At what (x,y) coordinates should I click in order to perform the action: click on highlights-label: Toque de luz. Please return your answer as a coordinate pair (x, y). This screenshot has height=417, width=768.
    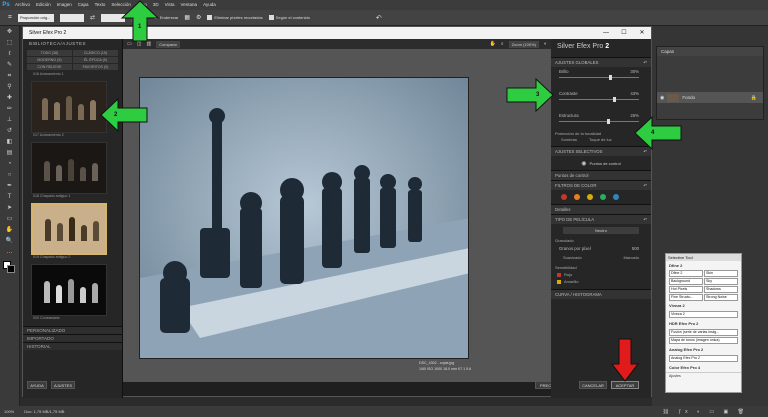
    Looking at the image, I should click on (600, 139).